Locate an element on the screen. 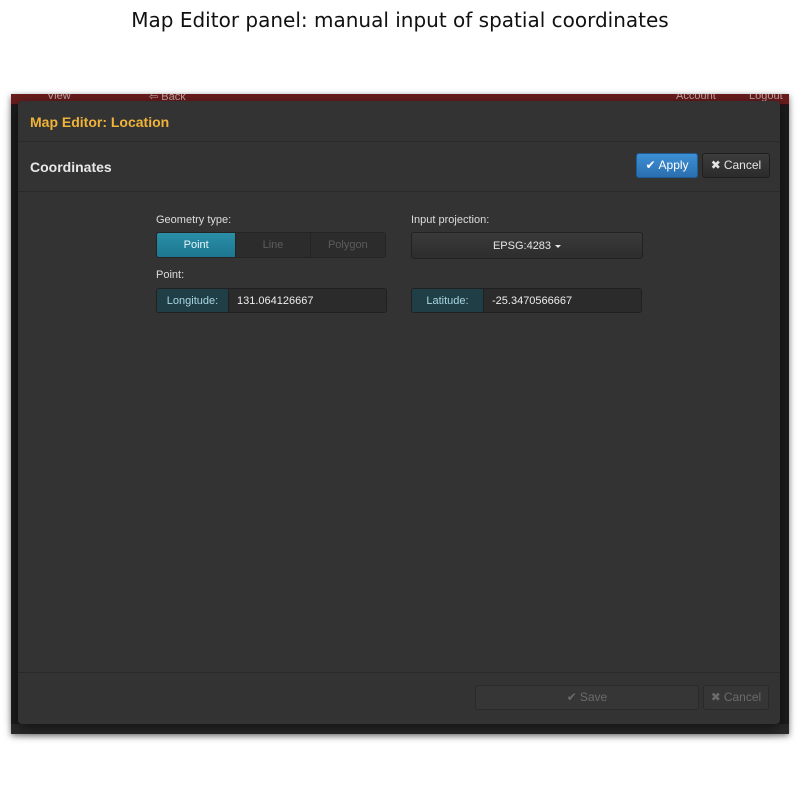 The image size is (800, 811). latitude-input-group: Latitude: is located at coordinates (526, 300).